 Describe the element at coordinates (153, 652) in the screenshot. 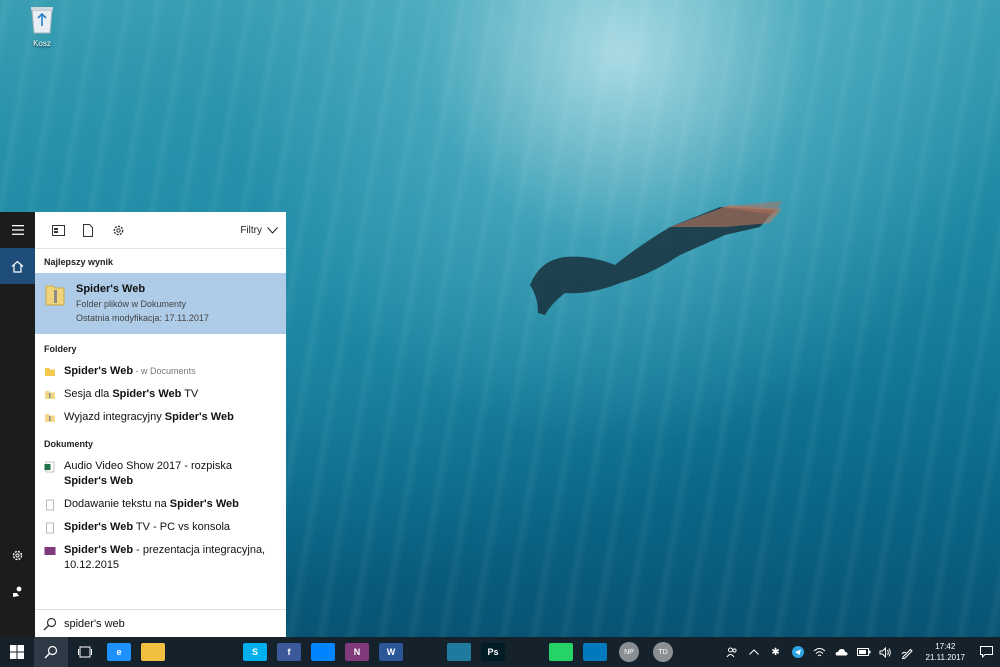

I see `taskbar-app-explorer` at that location.